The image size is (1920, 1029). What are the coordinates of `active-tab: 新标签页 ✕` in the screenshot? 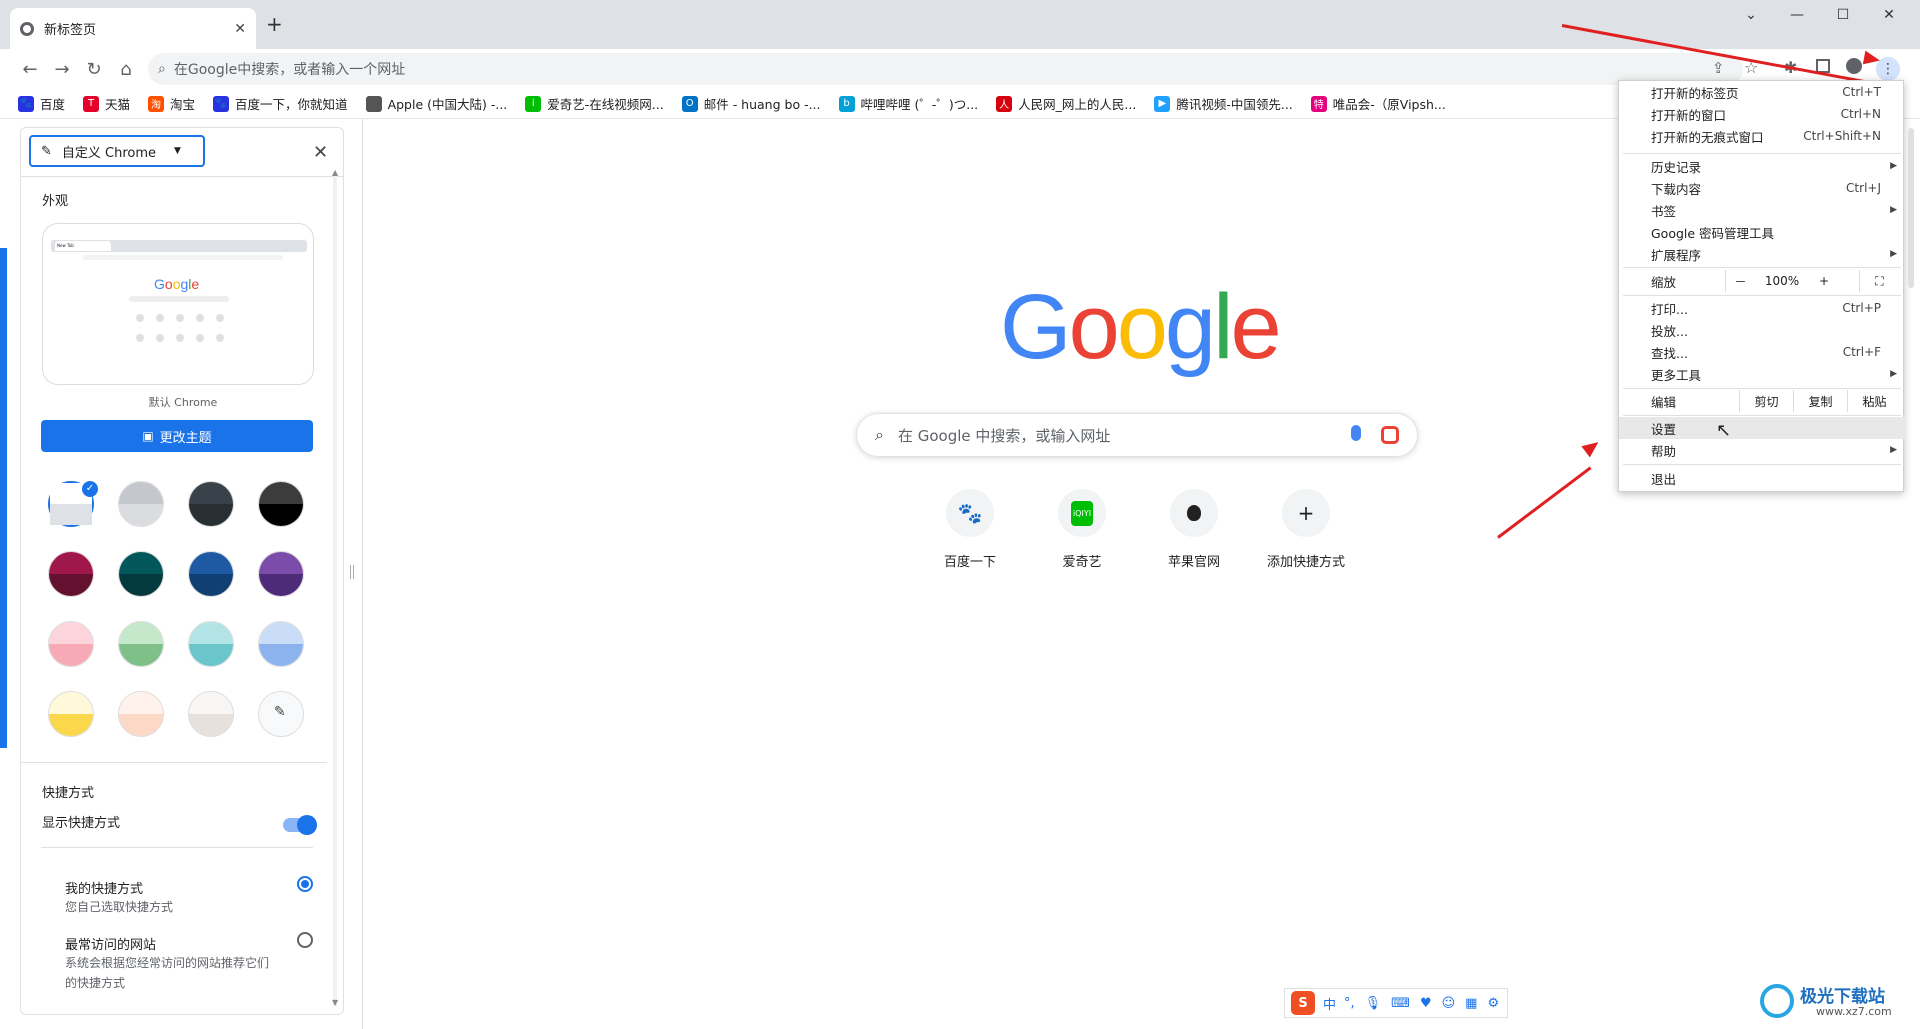 It's located at (133, 28).